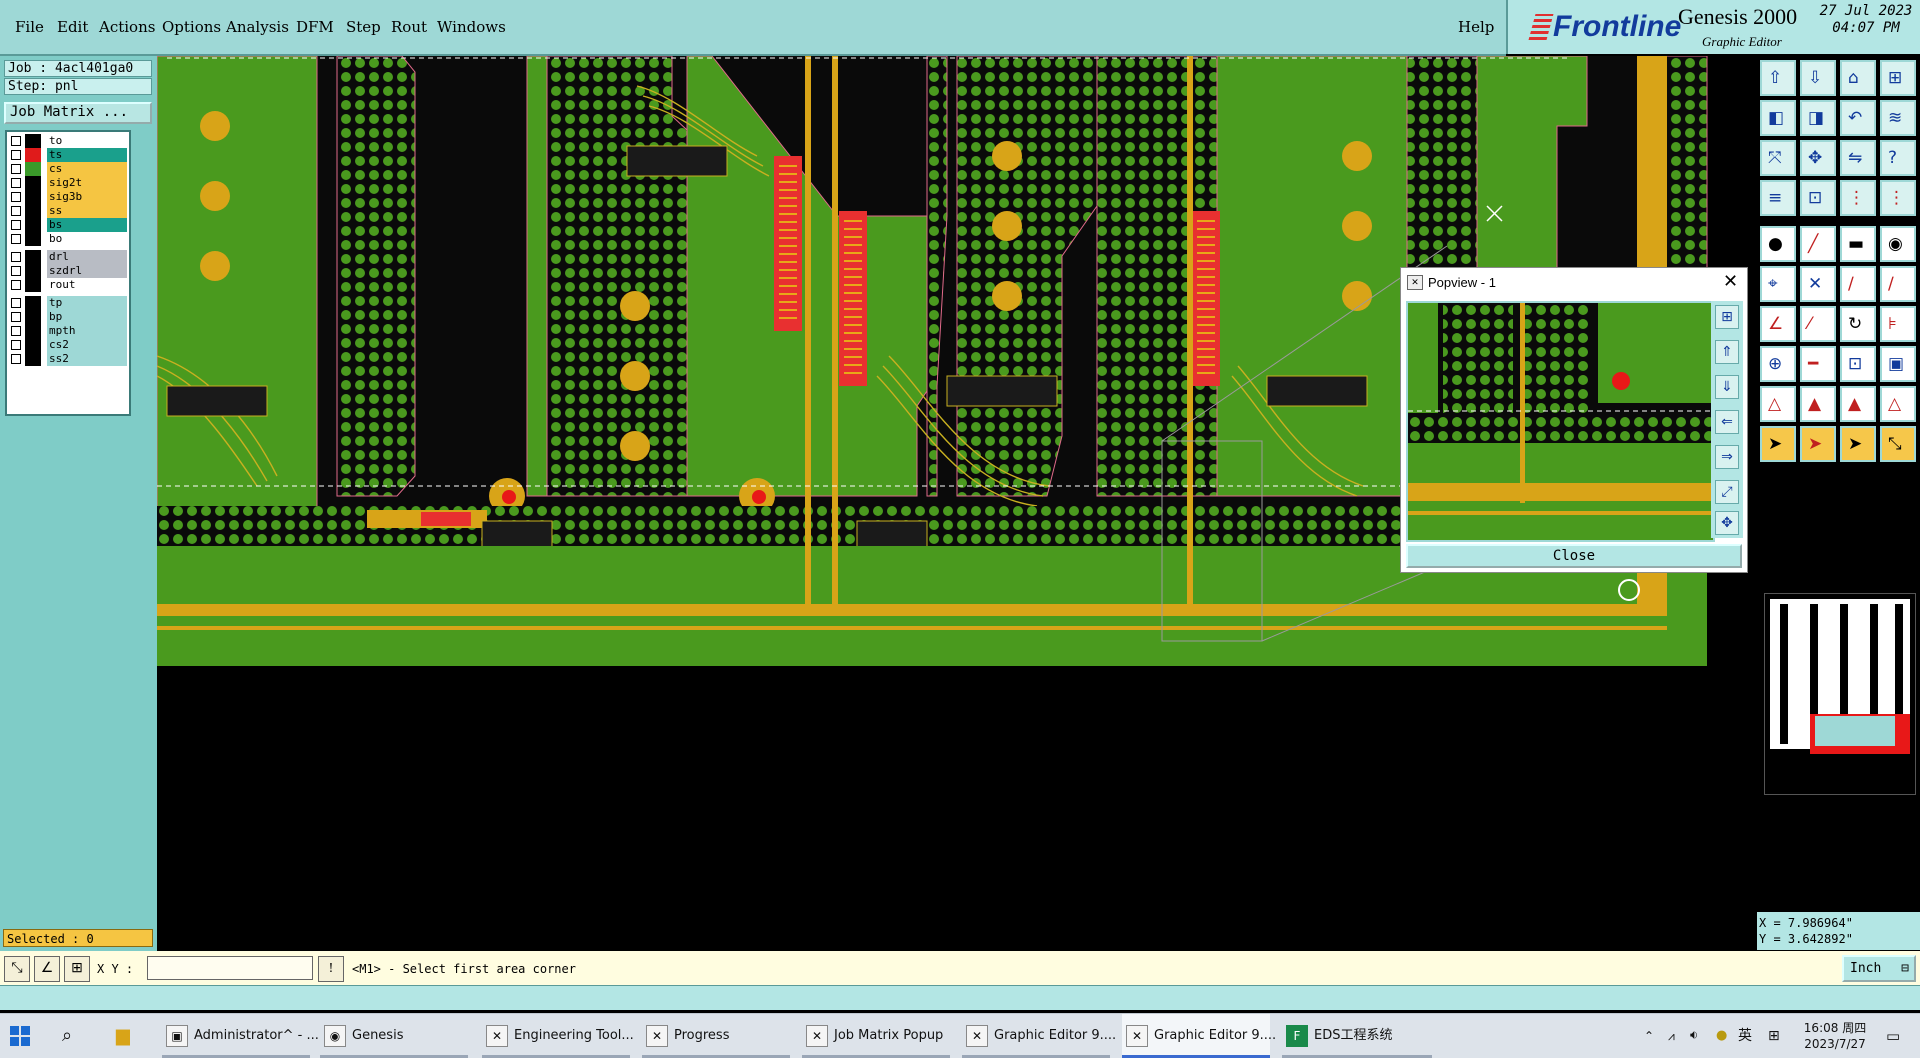 Image resolution: width=1920 pixels, height=1058 pixels. I want to click on layer-row-ss2: ss2, so click(68, 359).